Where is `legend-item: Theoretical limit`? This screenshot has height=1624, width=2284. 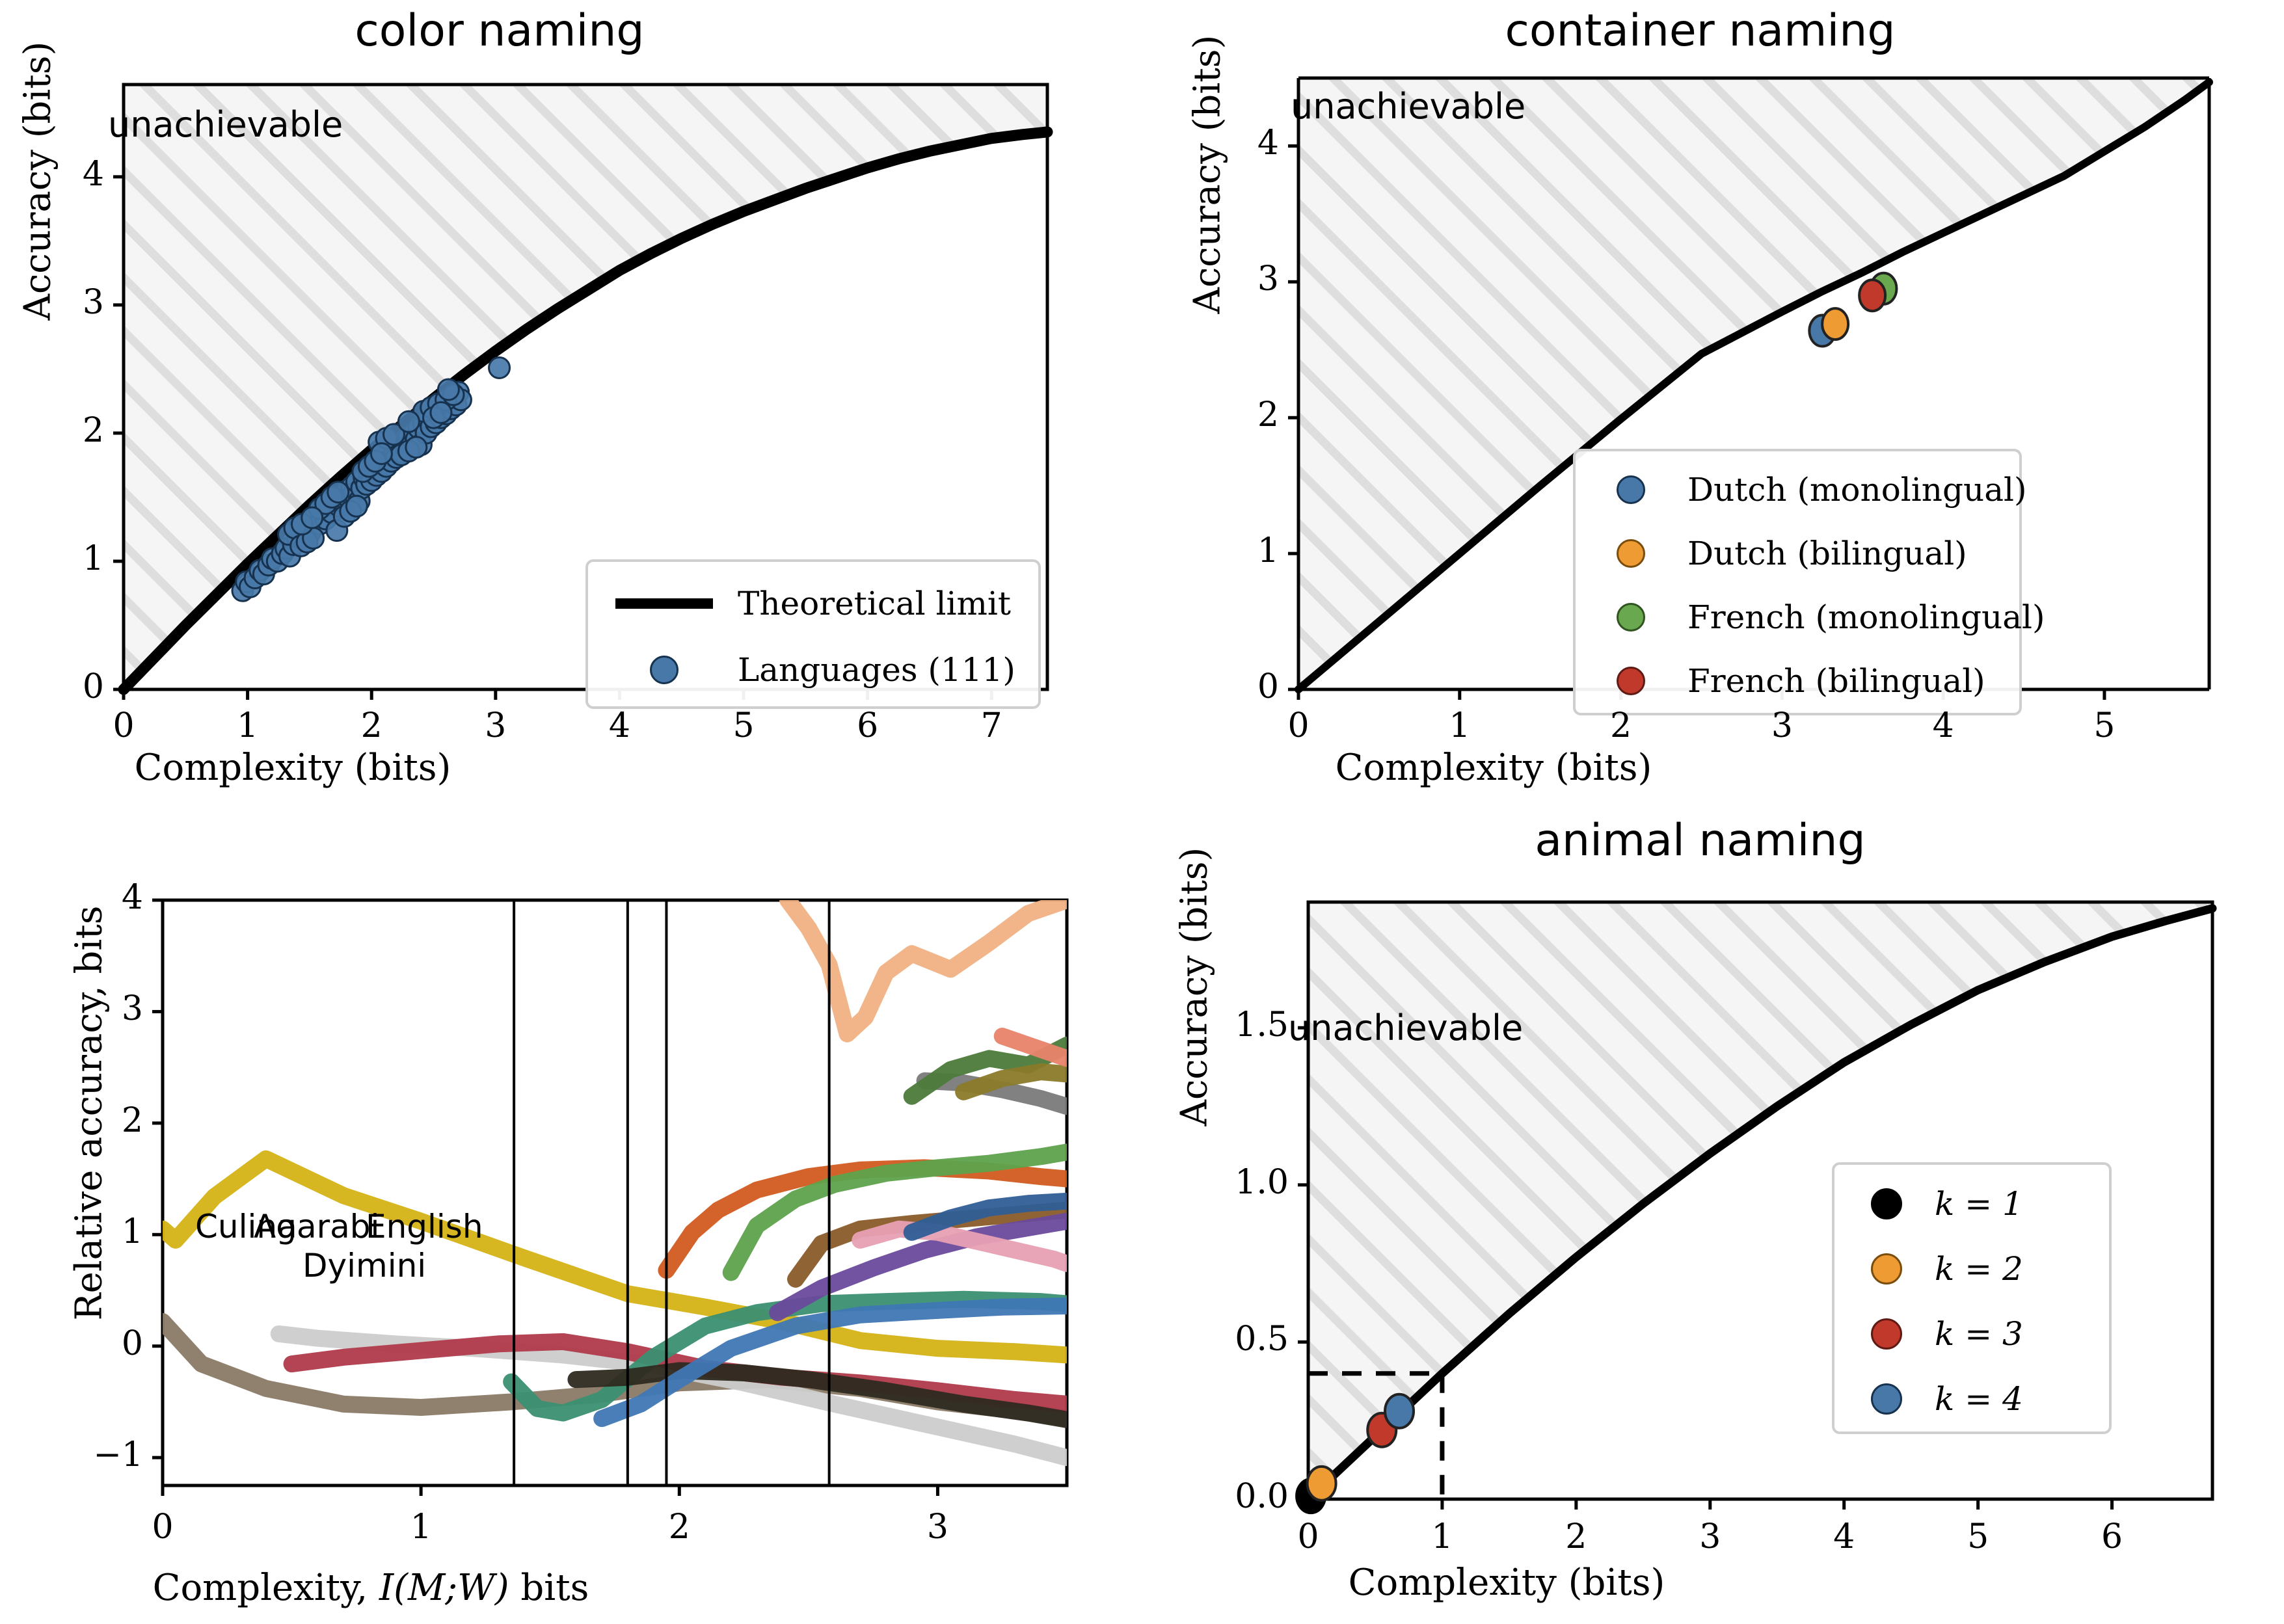
legend-item: Theoretical limit is located at coordinates (817, 603).